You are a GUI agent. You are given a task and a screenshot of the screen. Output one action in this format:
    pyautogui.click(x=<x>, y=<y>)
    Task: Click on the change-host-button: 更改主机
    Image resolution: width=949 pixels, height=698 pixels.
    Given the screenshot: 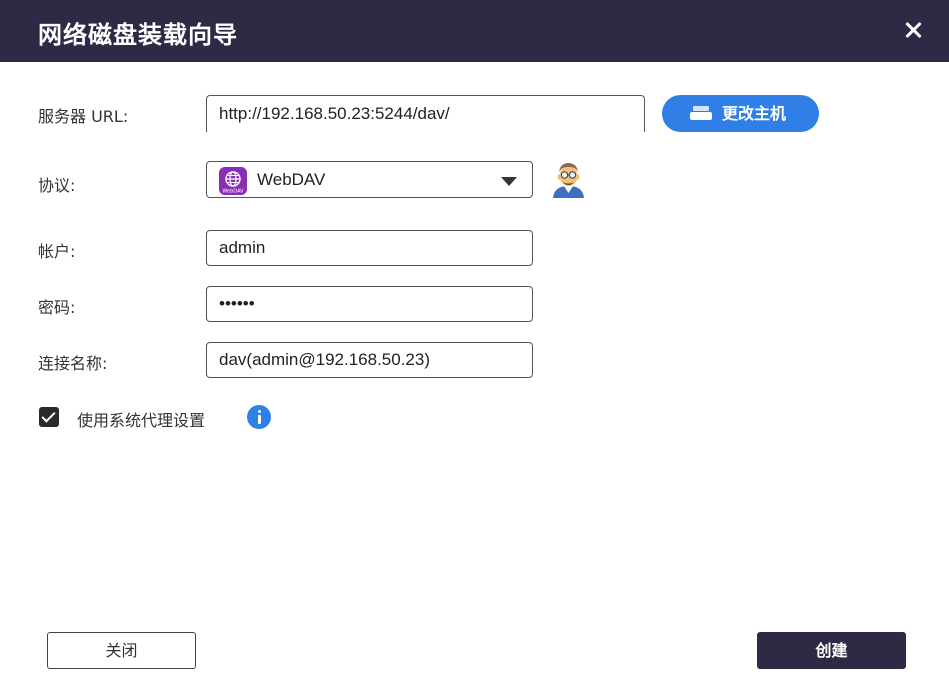 What is the action you would take?
    pyautogui.click(x=740, y=113)
    